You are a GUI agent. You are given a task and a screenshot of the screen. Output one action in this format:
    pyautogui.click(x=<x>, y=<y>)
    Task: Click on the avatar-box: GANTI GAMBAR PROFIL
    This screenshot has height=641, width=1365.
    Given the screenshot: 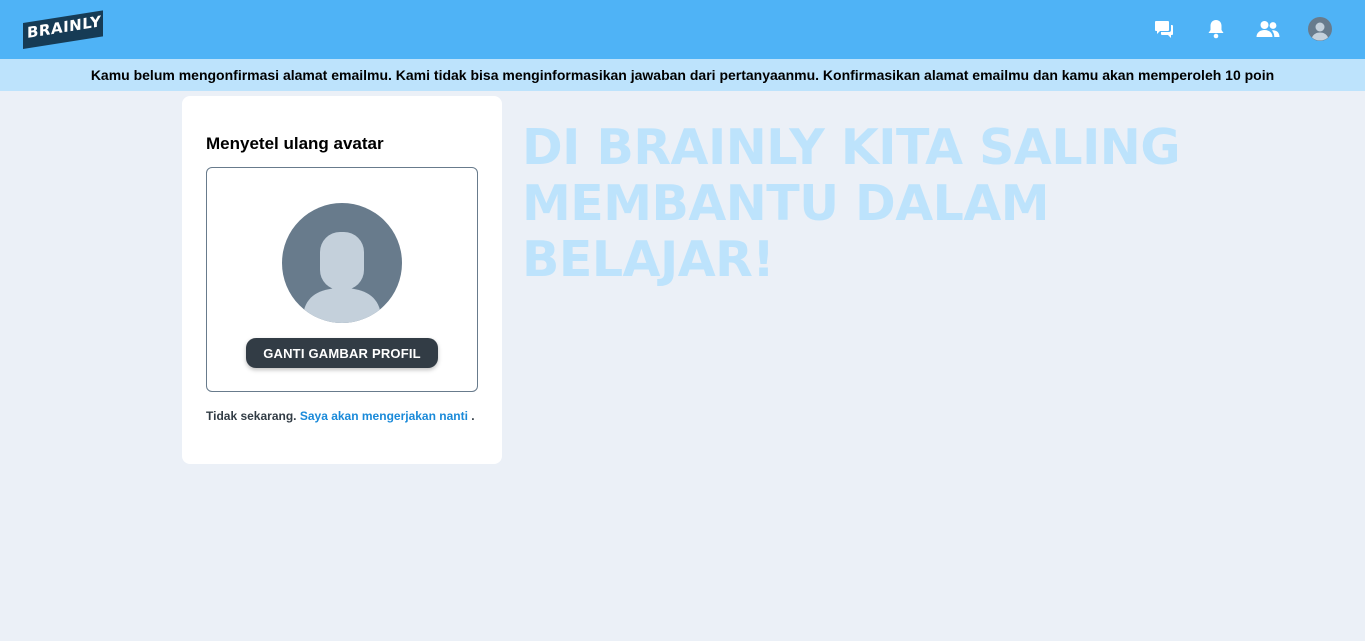 What is the action you would take?
    pyautogui.click(x=342, y=279)
    